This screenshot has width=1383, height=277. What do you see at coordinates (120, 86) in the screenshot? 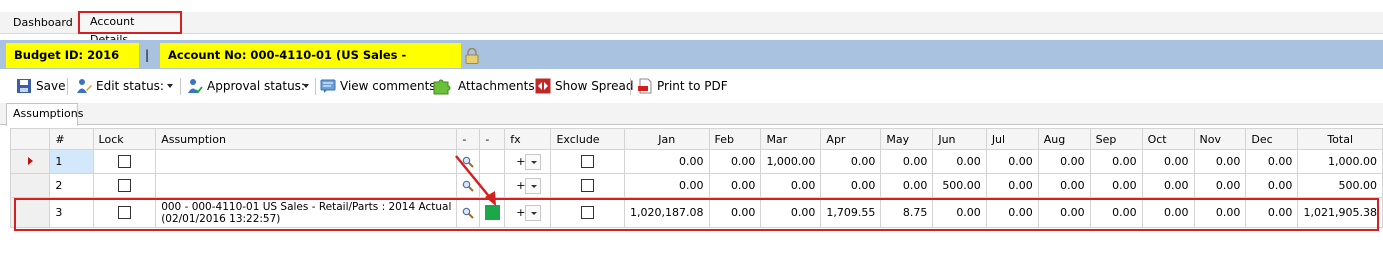
I see `edit-status-button: Edit status:` at bounding box center [120, 86].